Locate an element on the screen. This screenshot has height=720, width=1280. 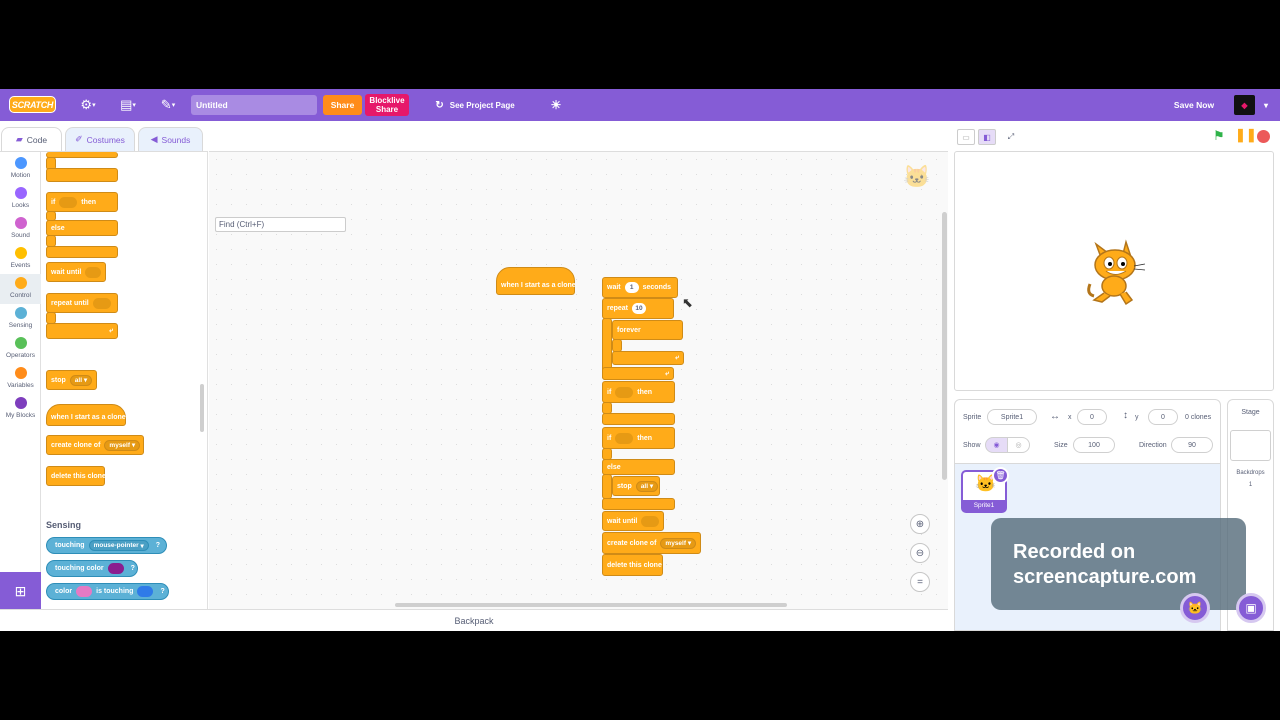
edit-menu: ✎ ▾ is located at coordinates (168, 105).